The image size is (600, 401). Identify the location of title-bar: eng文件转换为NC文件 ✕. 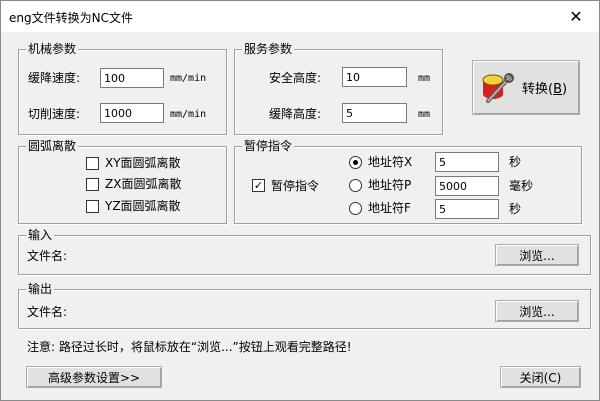
(300, 16).